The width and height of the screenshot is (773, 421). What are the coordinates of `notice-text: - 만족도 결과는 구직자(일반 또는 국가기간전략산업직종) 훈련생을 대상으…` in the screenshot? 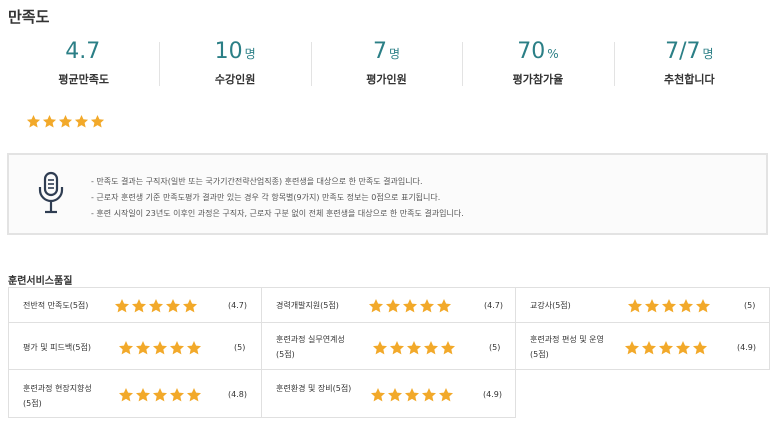 It's located at (277, 198).